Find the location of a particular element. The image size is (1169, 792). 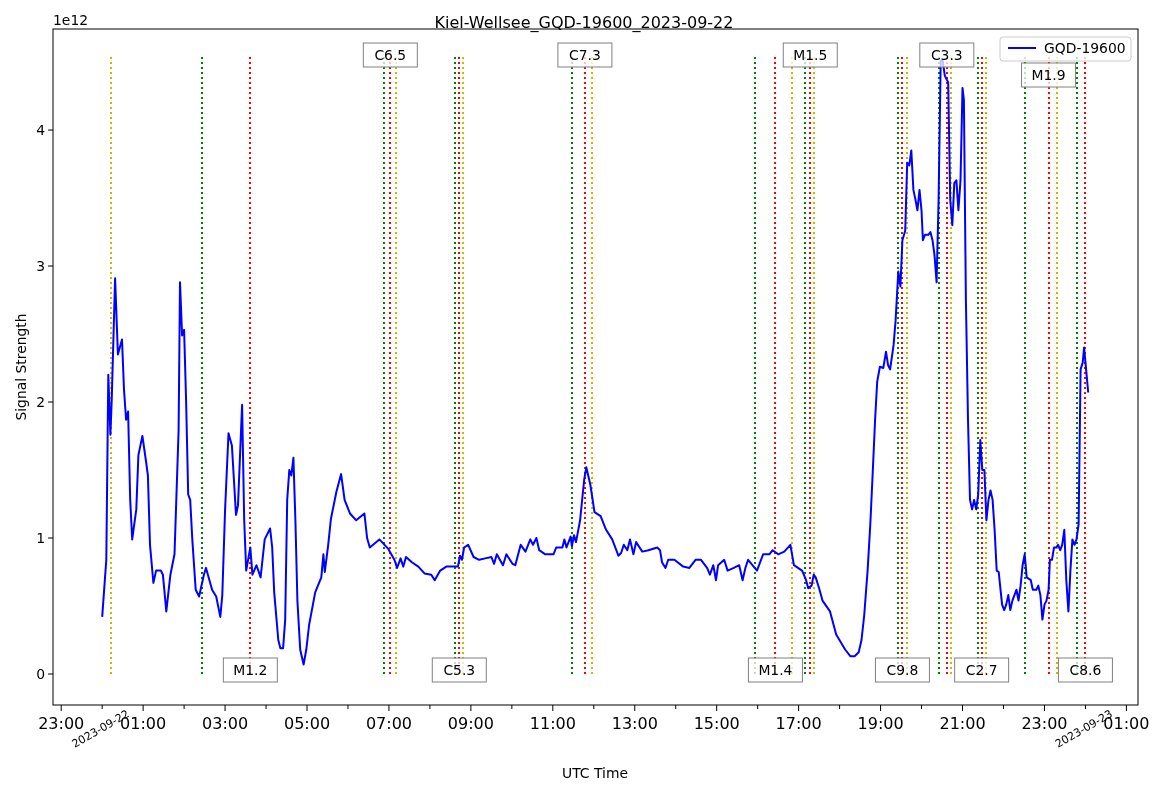

flare-label: C6.5 is located at coordinates (390, 55).